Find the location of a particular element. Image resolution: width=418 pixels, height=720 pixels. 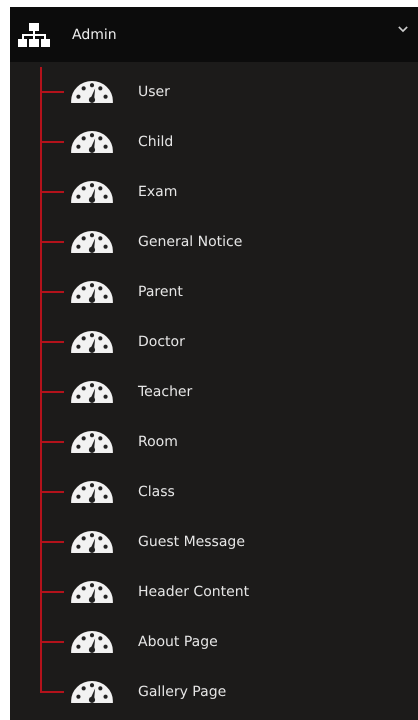

menu-item: Child is located at coordinates (119, 142).